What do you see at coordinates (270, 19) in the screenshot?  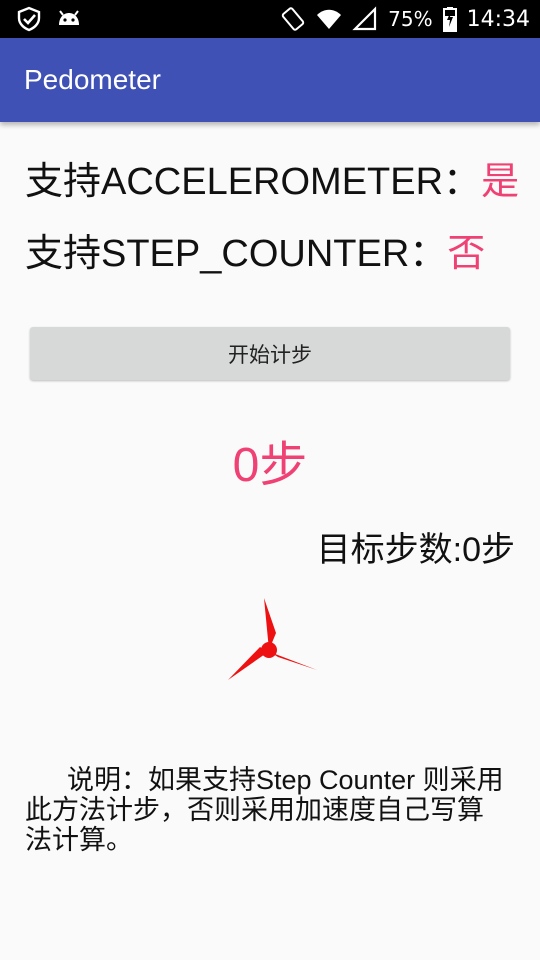 I see `status-bar: 75% 14:34` at bounding box center [270, 19].